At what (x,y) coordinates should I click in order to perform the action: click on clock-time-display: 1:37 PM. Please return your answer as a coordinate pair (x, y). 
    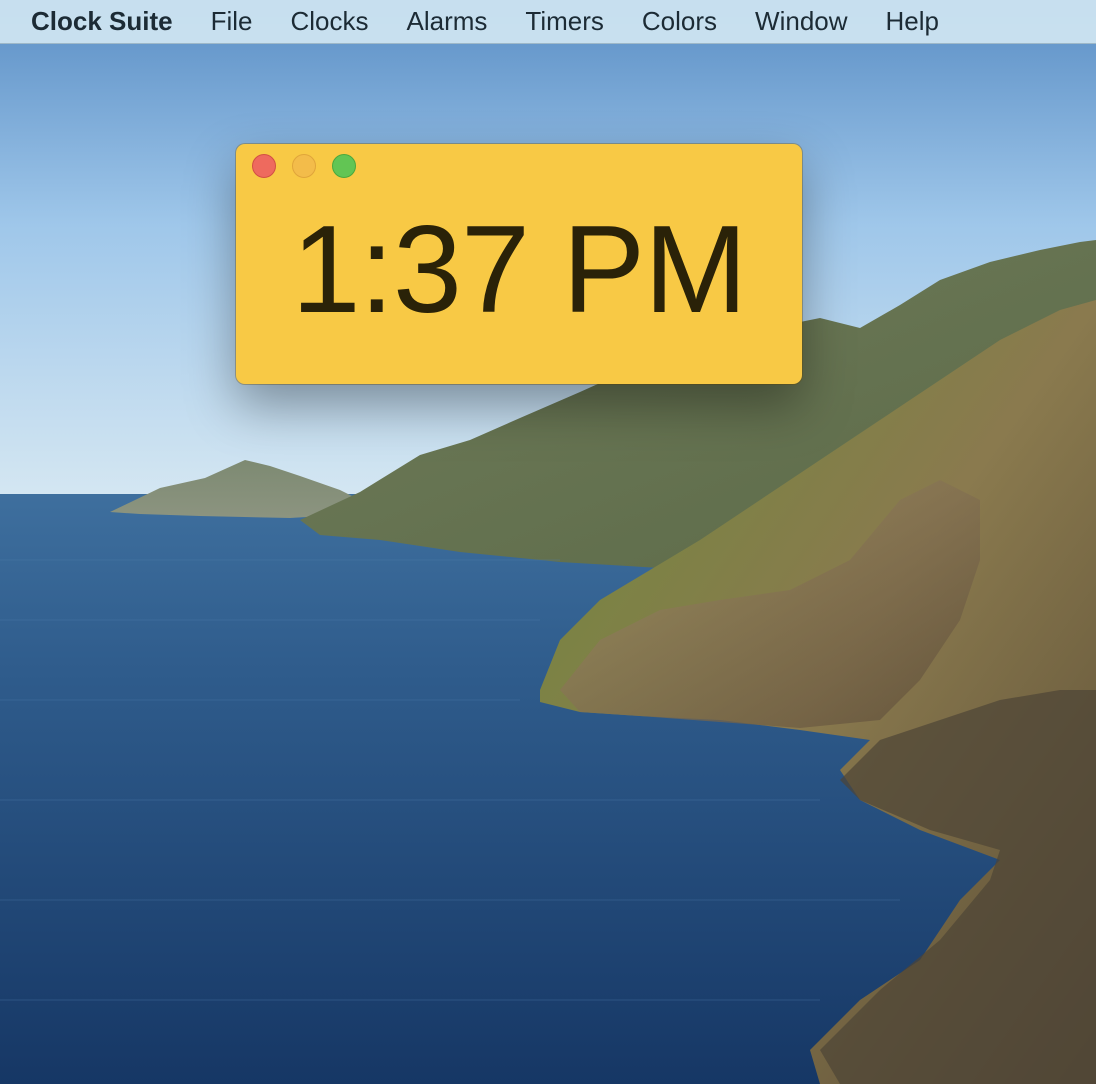
    Looking at the image, I should click on (519, 270).